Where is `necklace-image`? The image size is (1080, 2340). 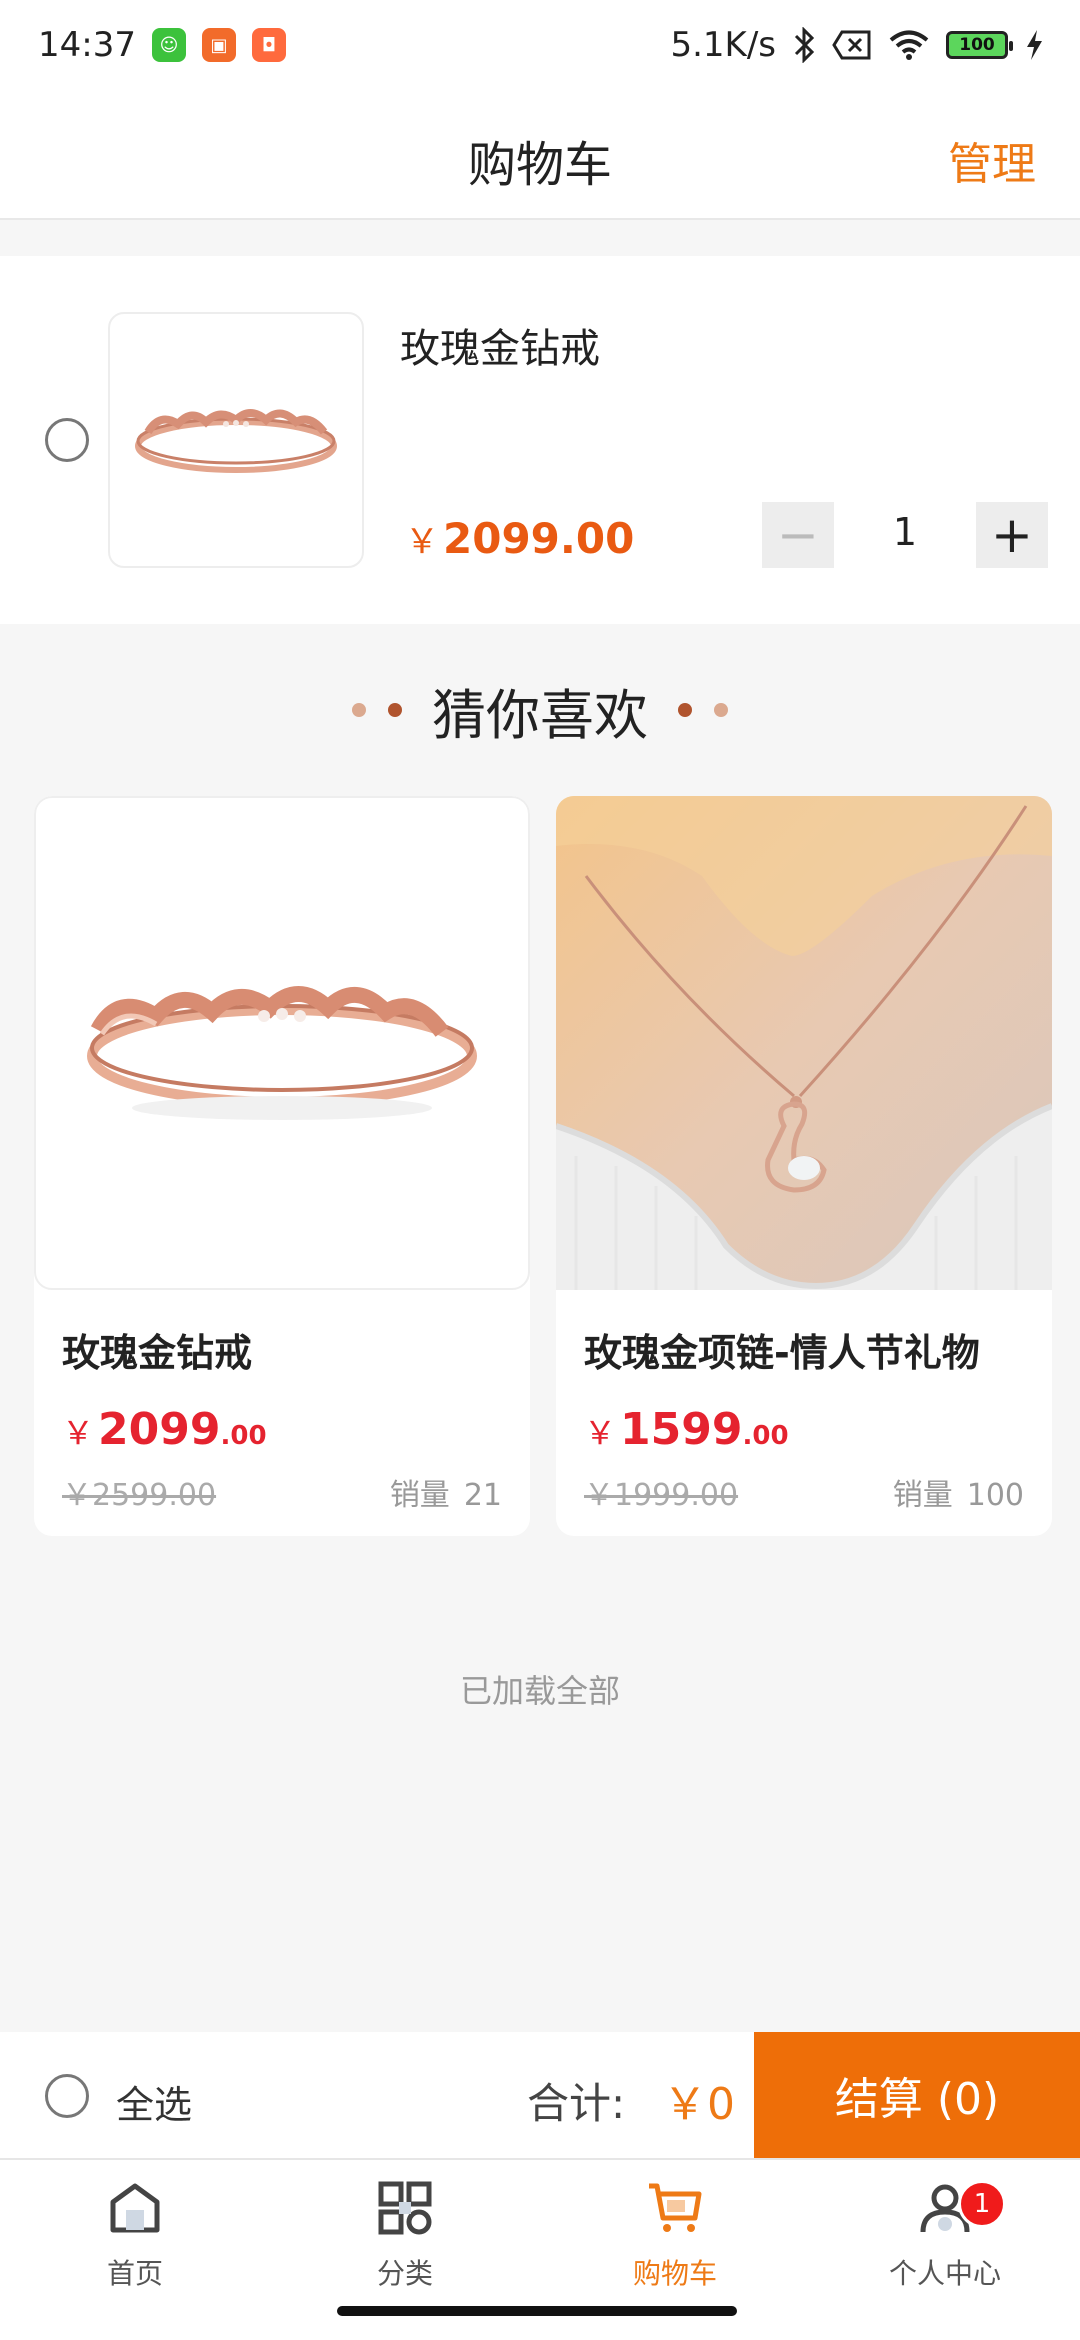 necklace-image is located at coordinates (804, 1043).